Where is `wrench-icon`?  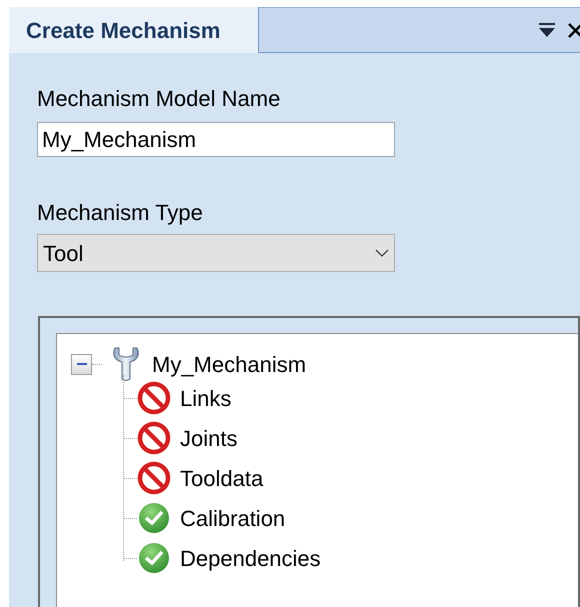
wrench-icon is located at coordinates (126, 364).